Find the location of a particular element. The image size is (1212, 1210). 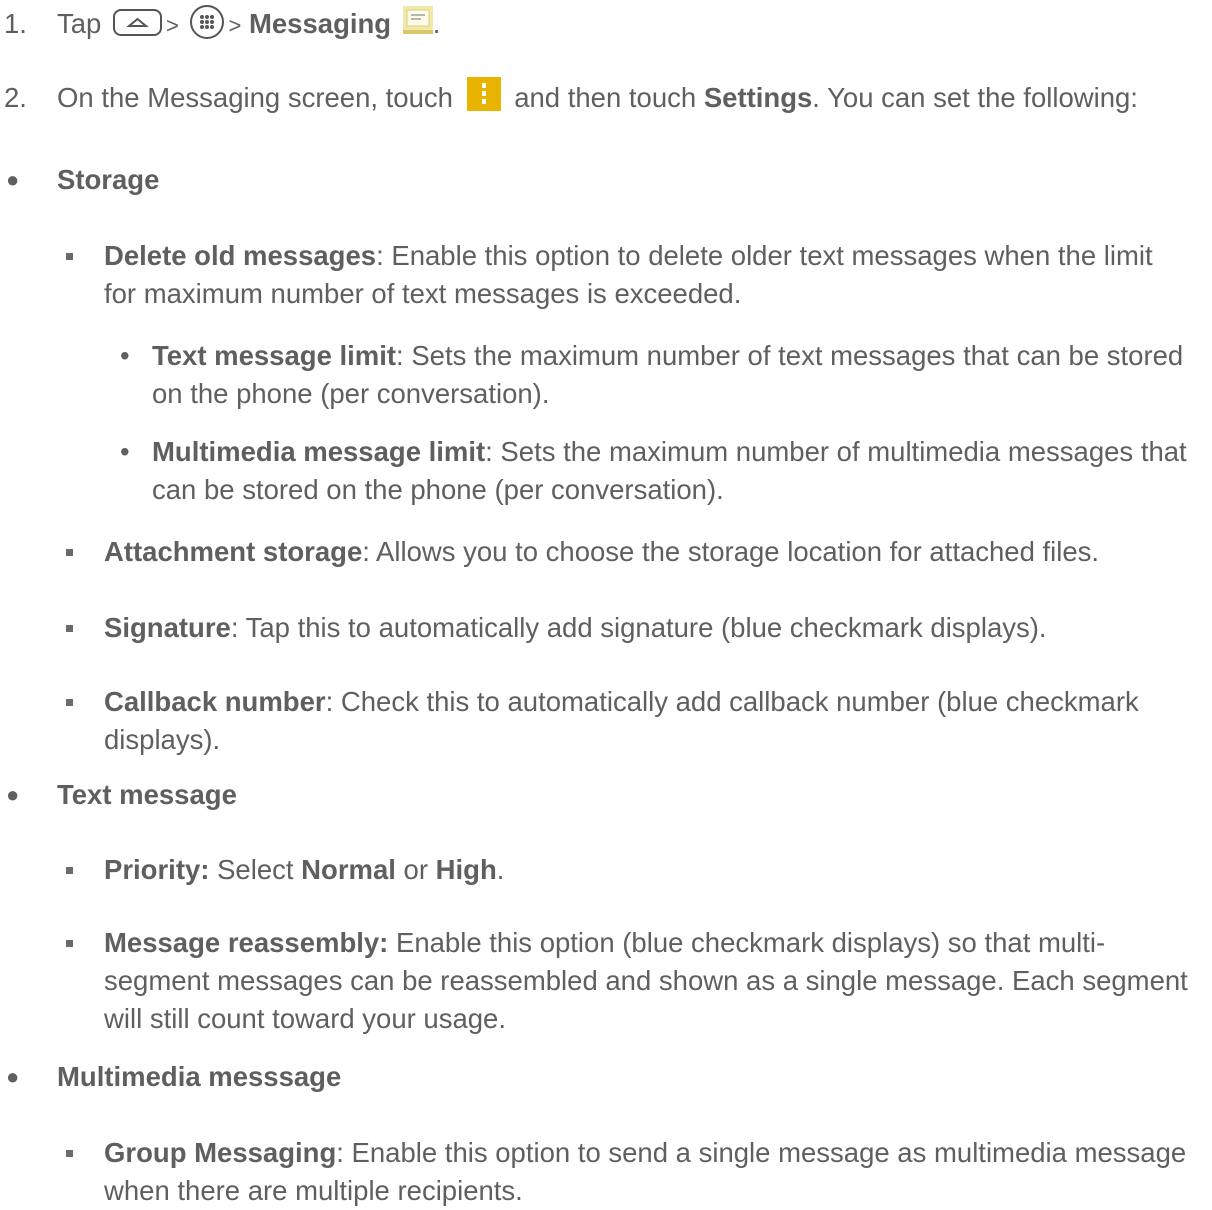

item-desc: . is located at coordinates (500, 869).